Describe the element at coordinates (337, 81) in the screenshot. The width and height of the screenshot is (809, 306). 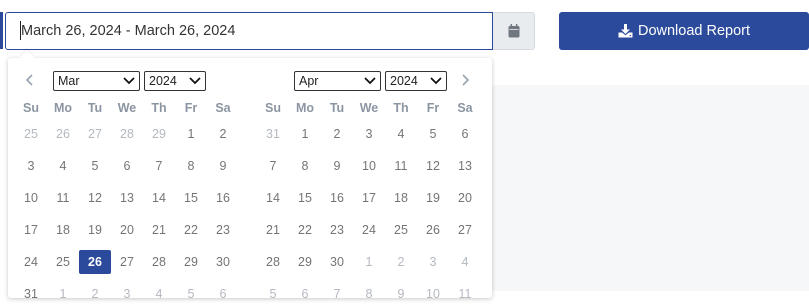
I see `month-select-right: Apr` at that location.